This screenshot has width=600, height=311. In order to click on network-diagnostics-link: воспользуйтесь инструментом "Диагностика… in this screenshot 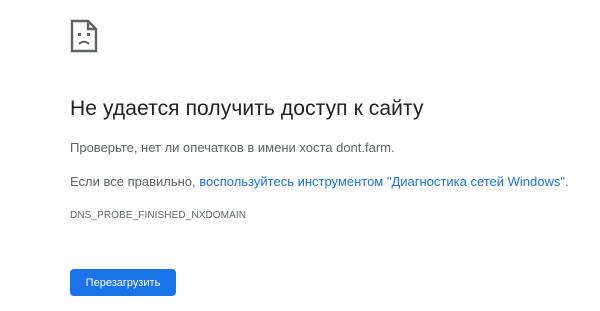, I will do `click(382, 181)`.